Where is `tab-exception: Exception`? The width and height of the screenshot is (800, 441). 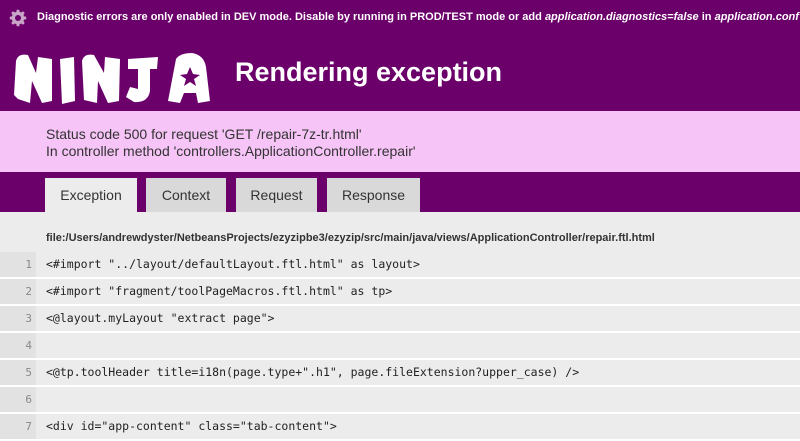 tab-exception: Exception is located at coordinates (91, 195).